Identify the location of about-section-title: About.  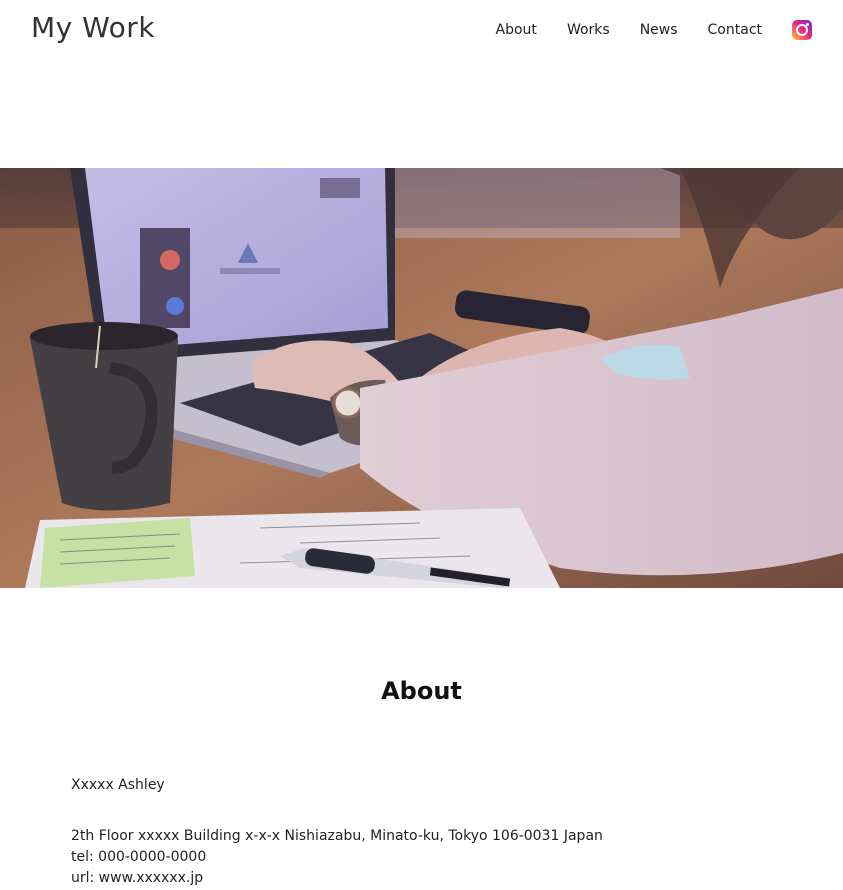
(421, 691).